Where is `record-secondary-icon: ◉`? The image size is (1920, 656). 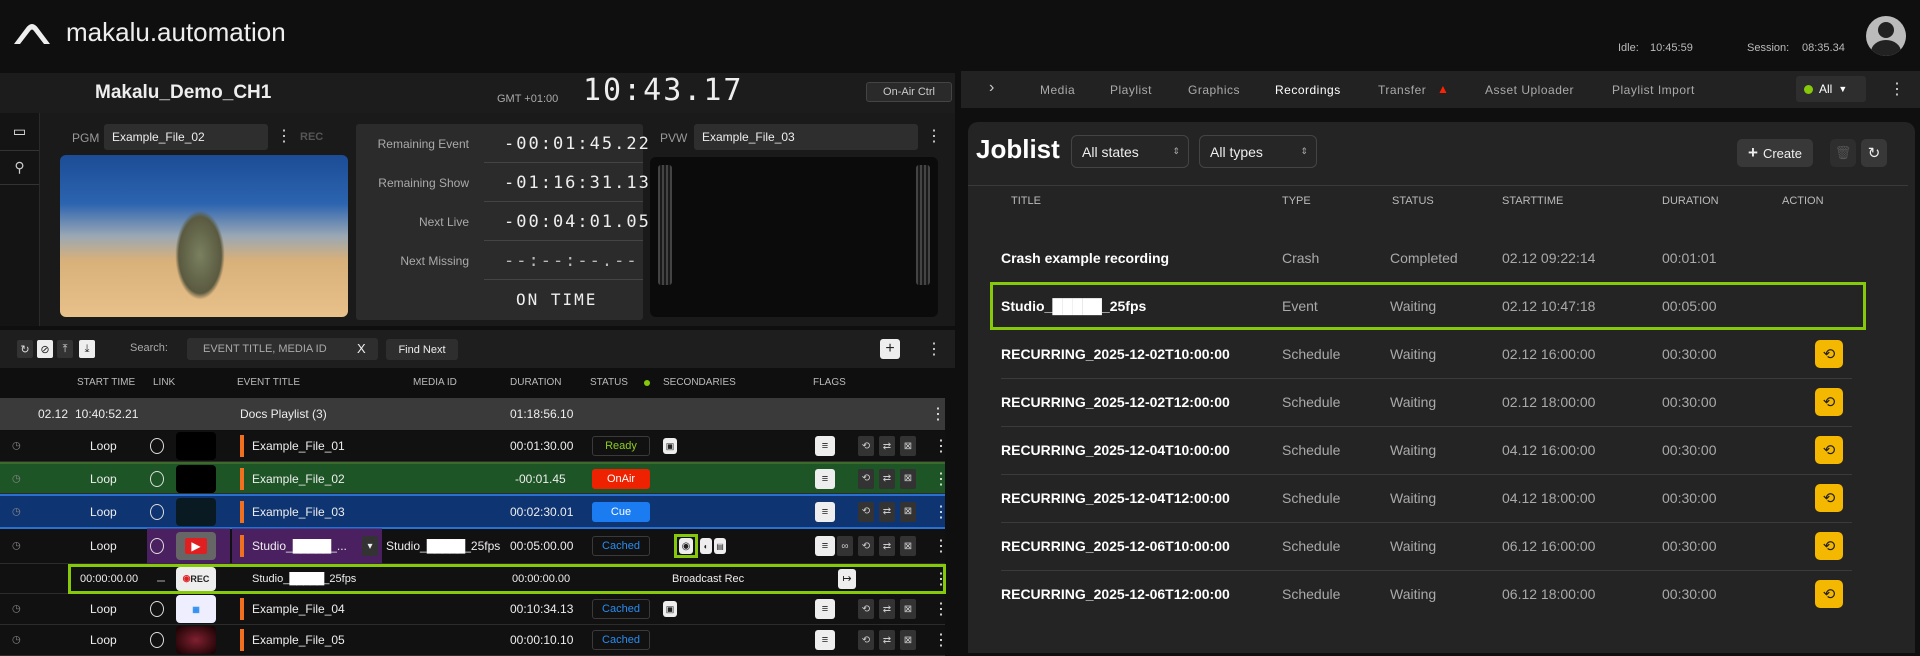
record-secondary-icon: ◉ is located at coordinates (686, 546).